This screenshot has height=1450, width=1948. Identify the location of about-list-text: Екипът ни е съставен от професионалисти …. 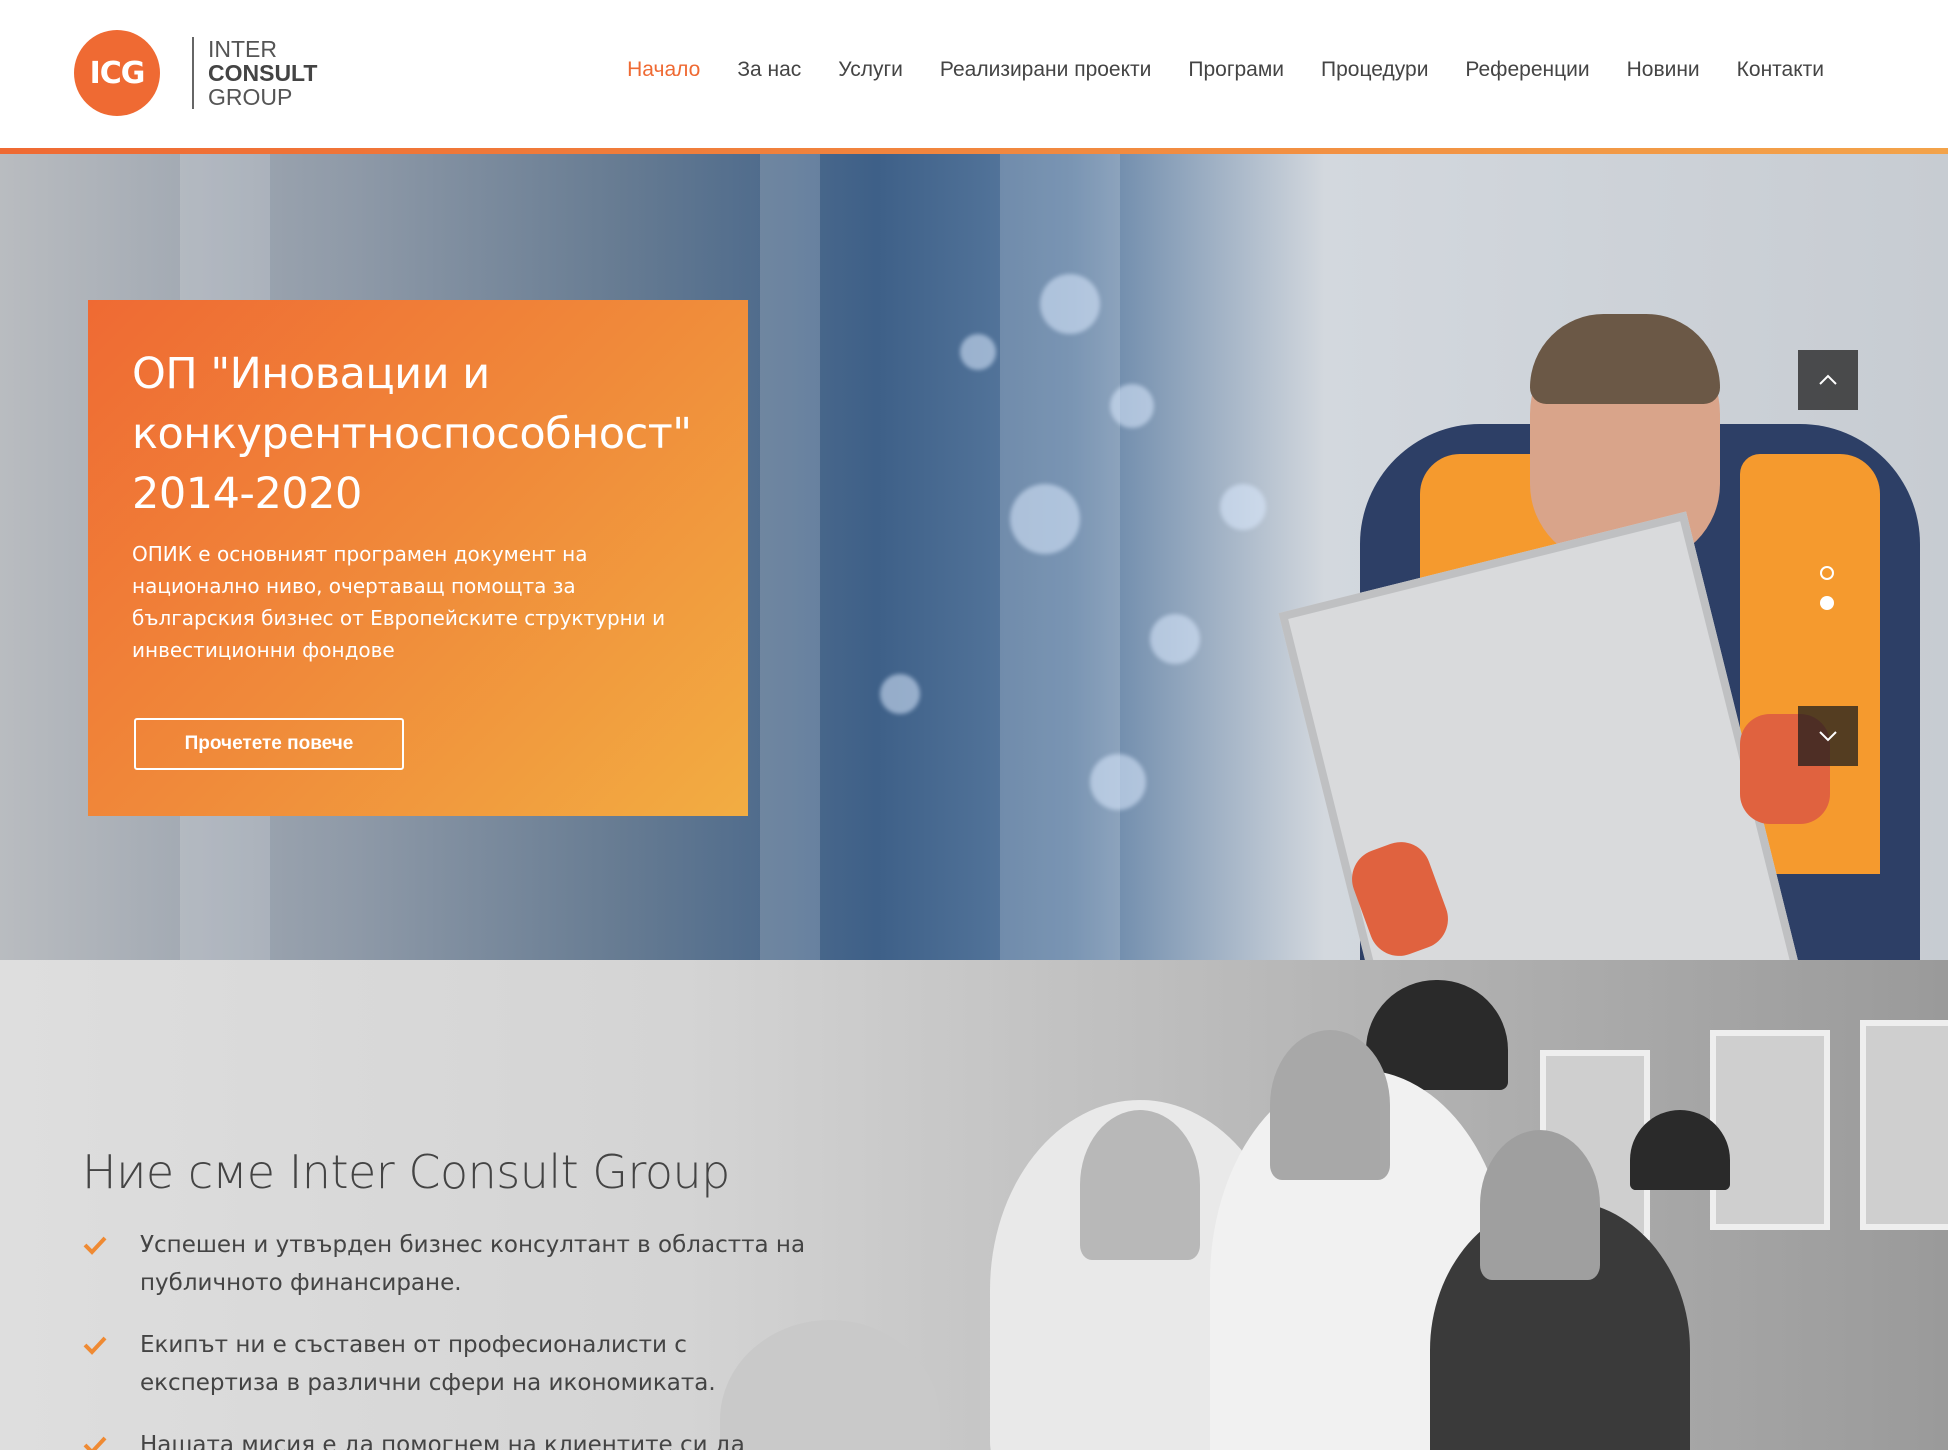
(428, 1364).